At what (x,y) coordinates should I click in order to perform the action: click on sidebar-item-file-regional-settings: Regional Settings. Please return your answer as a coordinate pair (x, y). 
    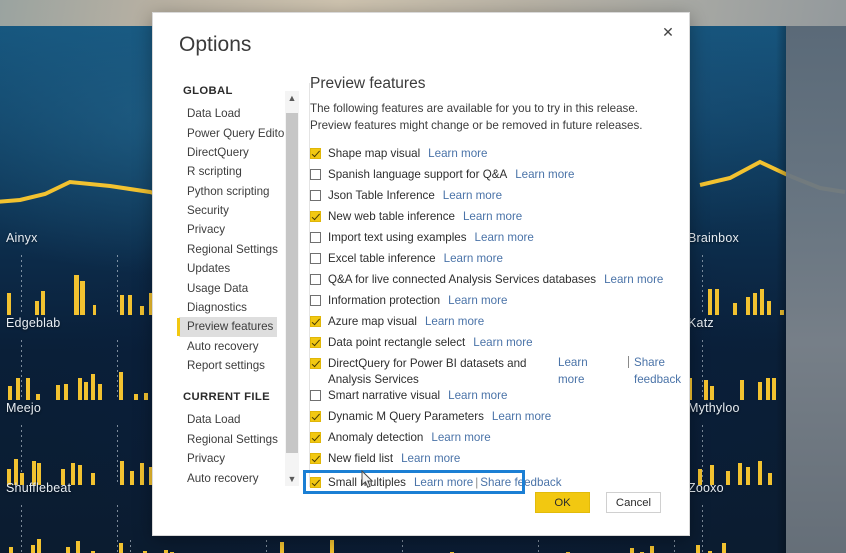
    Looking at the image, I should click on (228, 439).